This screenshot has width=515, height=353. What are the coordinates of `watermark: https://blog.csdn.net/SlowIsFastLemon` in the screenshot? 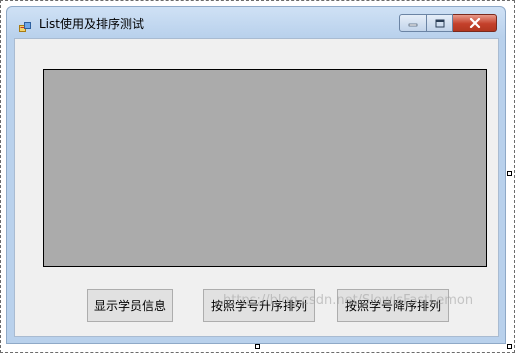 It's located at (348, 300).